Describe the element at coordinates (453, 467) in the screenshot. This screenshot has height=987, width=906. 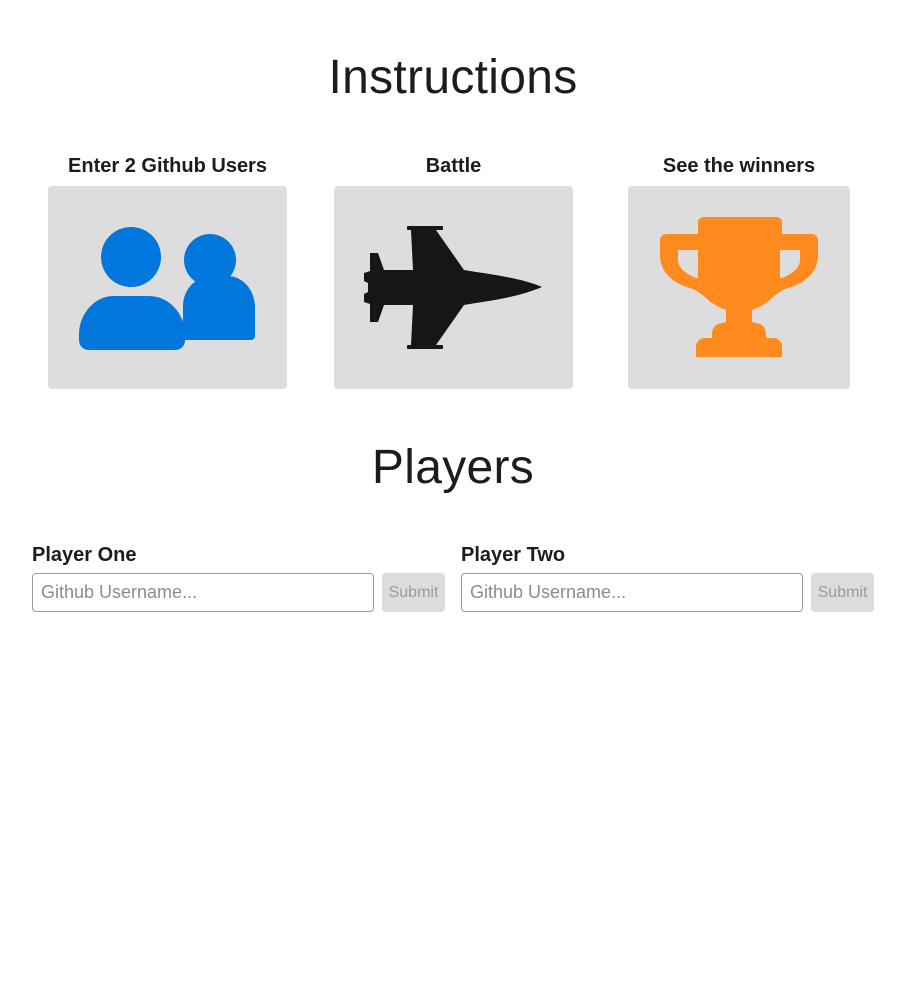
I see `players-title: Players` at that location.